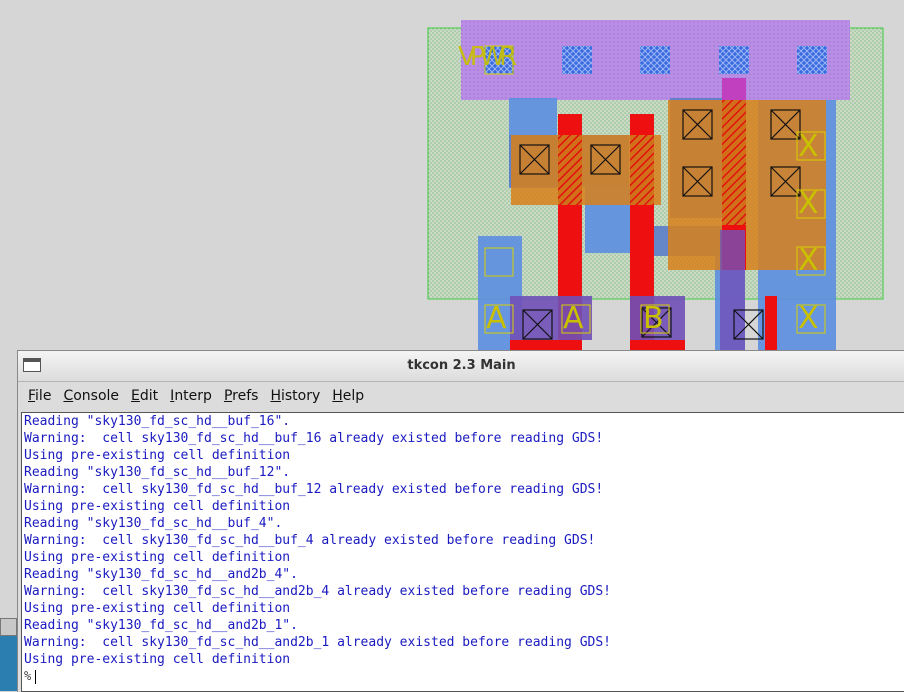 The image size is (904, 692). I want to click on vpwr-label: VPWR, so click(487, 57).